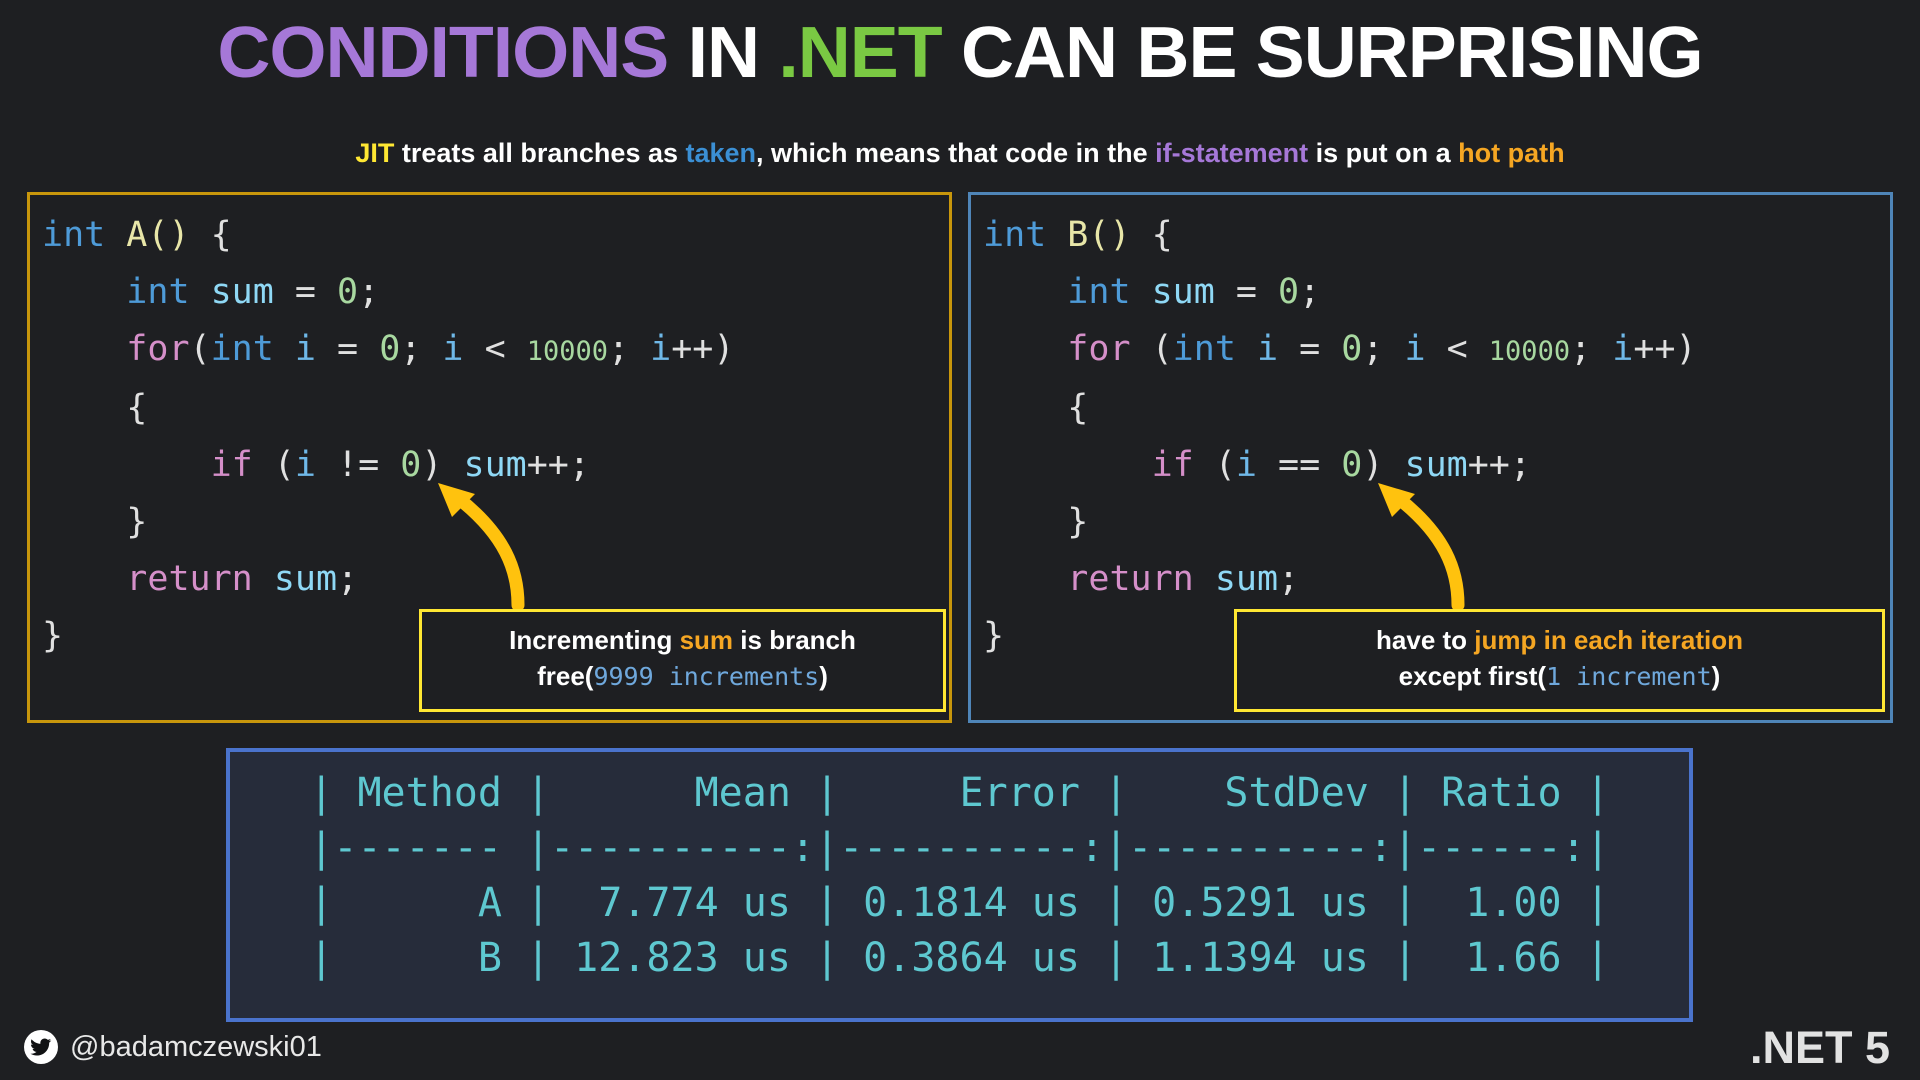 Image resolution: width=1920 pixels, height=1080 pixels. I want to click on code-line: if (i != 0) sum++;, so click(400, 465).